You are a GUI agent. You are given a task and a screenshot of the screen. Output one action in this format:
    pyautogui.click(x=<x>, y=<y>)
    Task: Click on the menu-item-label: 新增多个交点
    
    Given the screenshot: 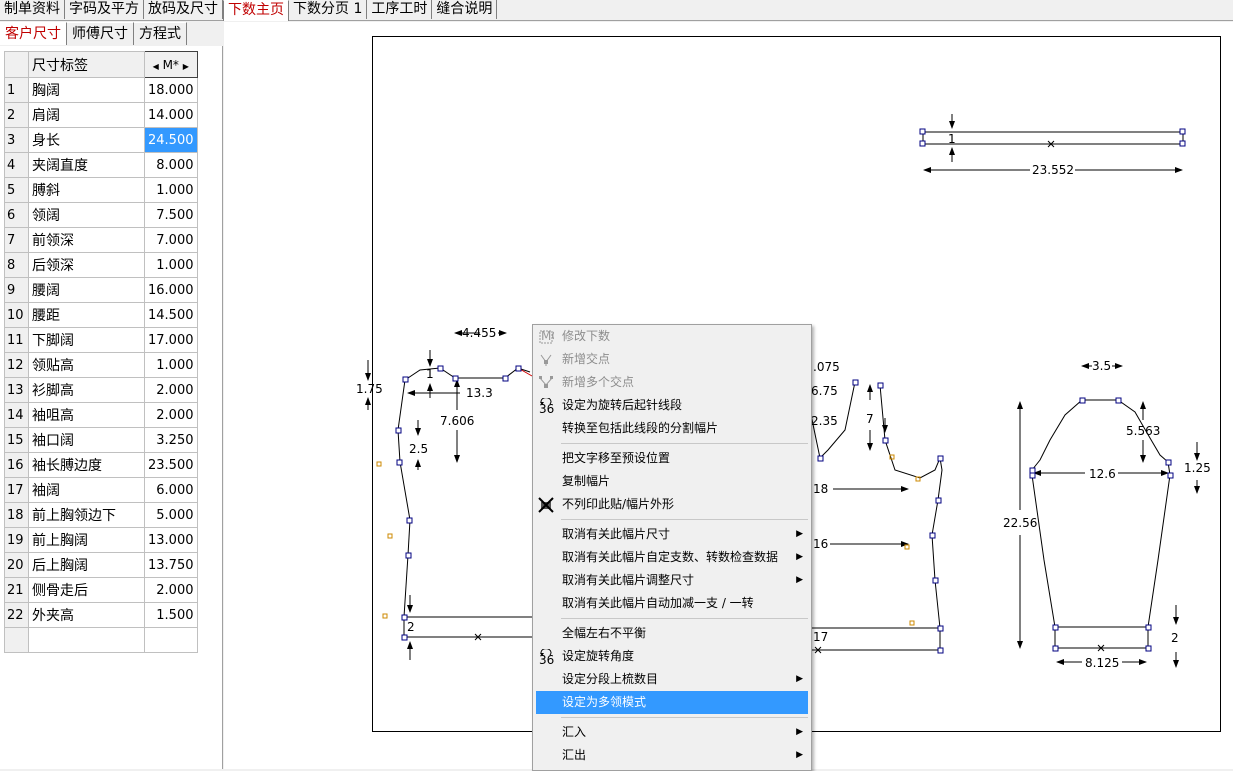 What is the action you would take?
    pyautogui.click(x=598, y=382)
    